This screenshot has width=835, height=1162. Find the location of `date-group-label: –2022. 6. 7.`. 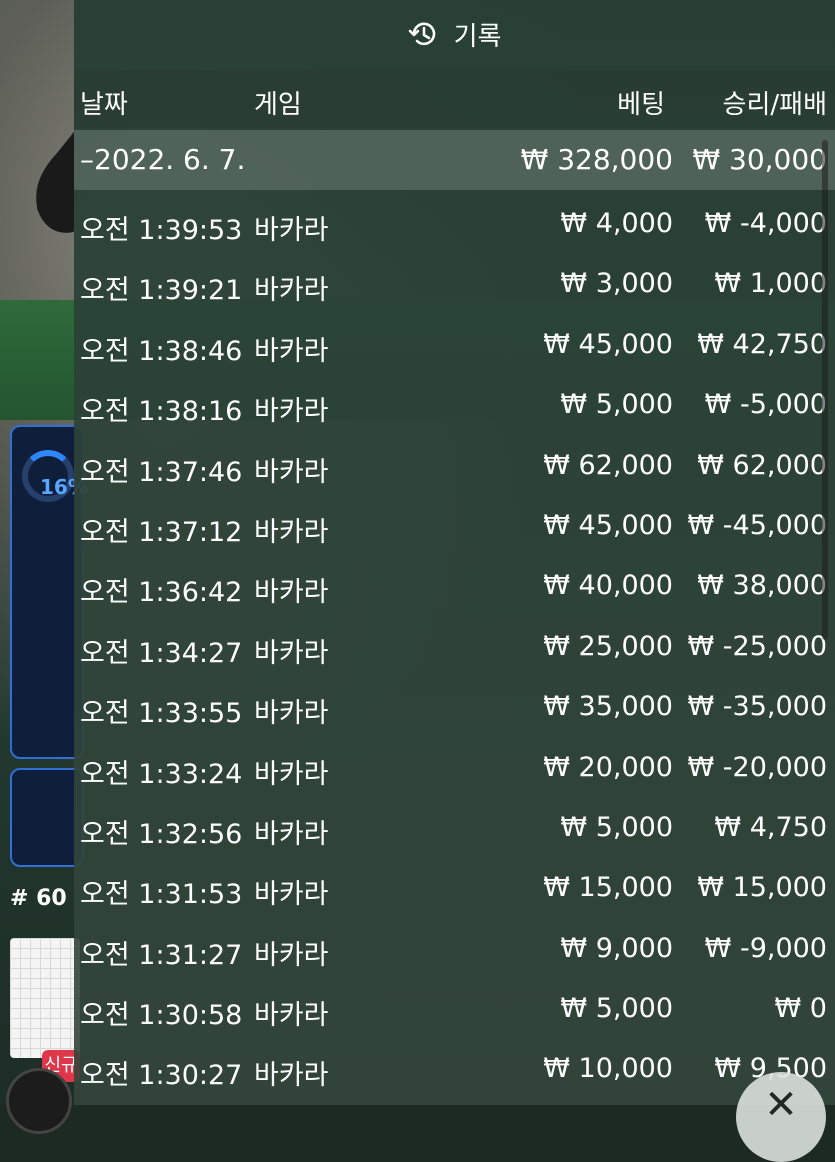

date-group-label: –2022. 6. 7. is located at coordinates (163, 159).